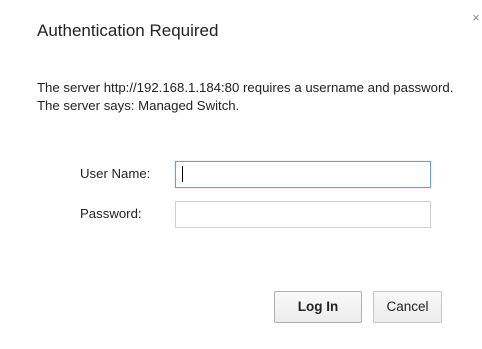  What do you see at coordinates (476, 18) in the screenshot?
I see `close-icon: ×` at bounding box center [476, 18].